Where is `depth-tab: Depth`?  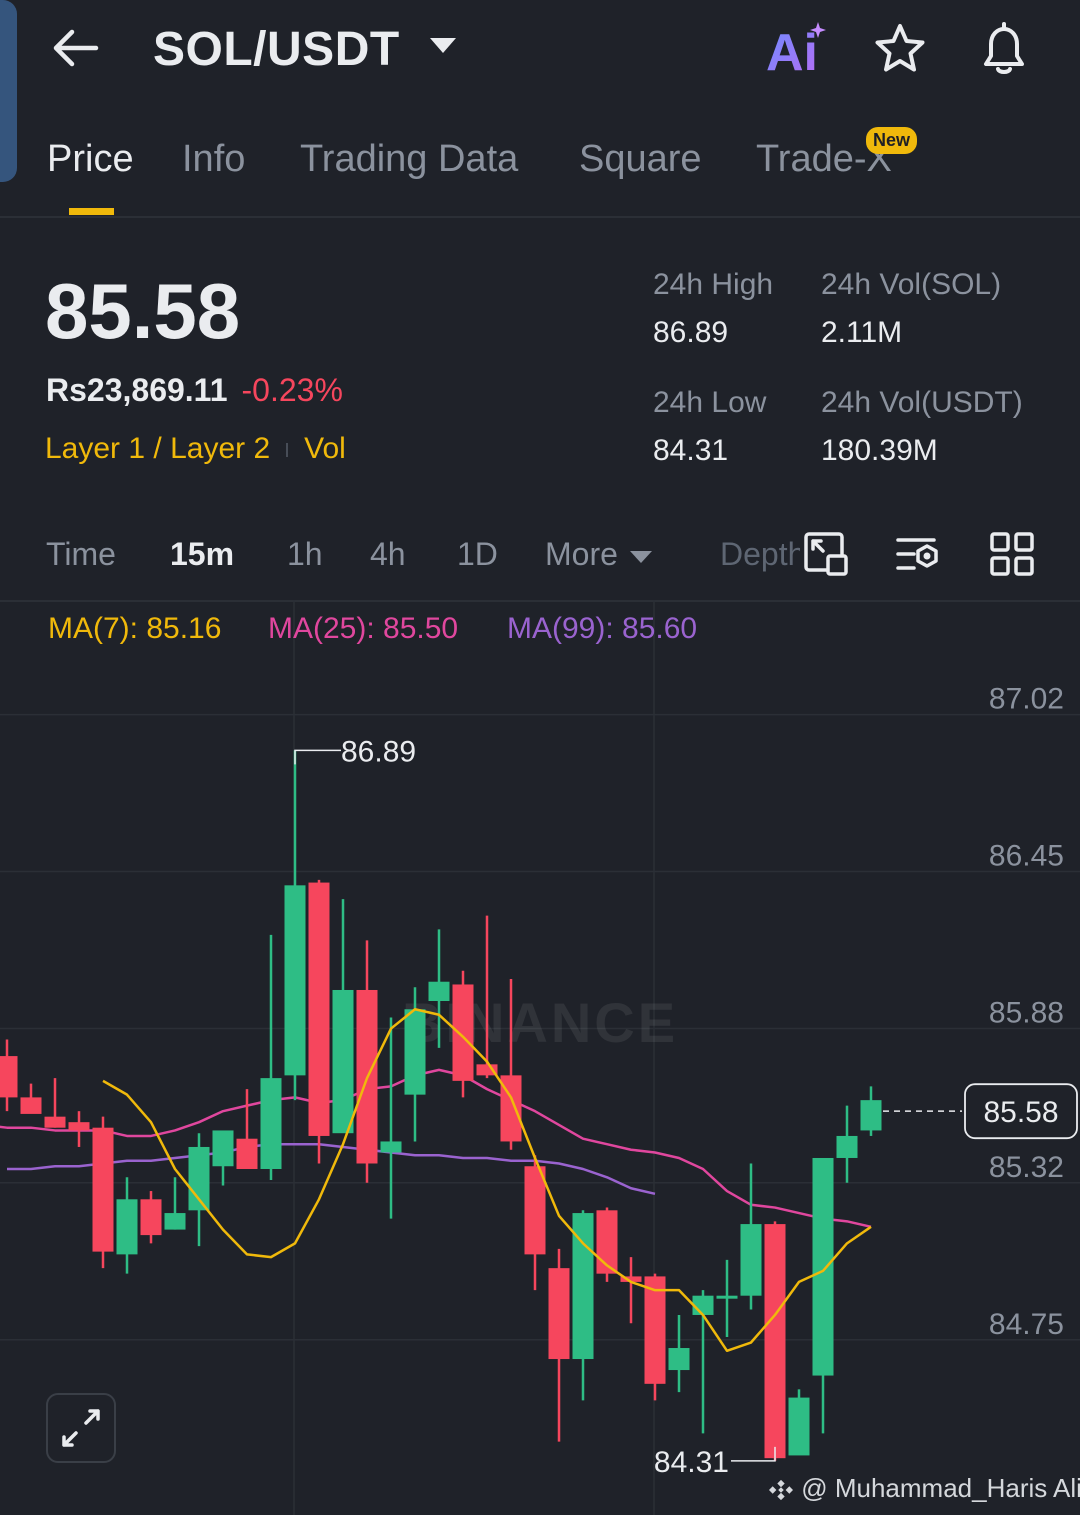
depth-tab: Depth is located at coordinates (760, 554).